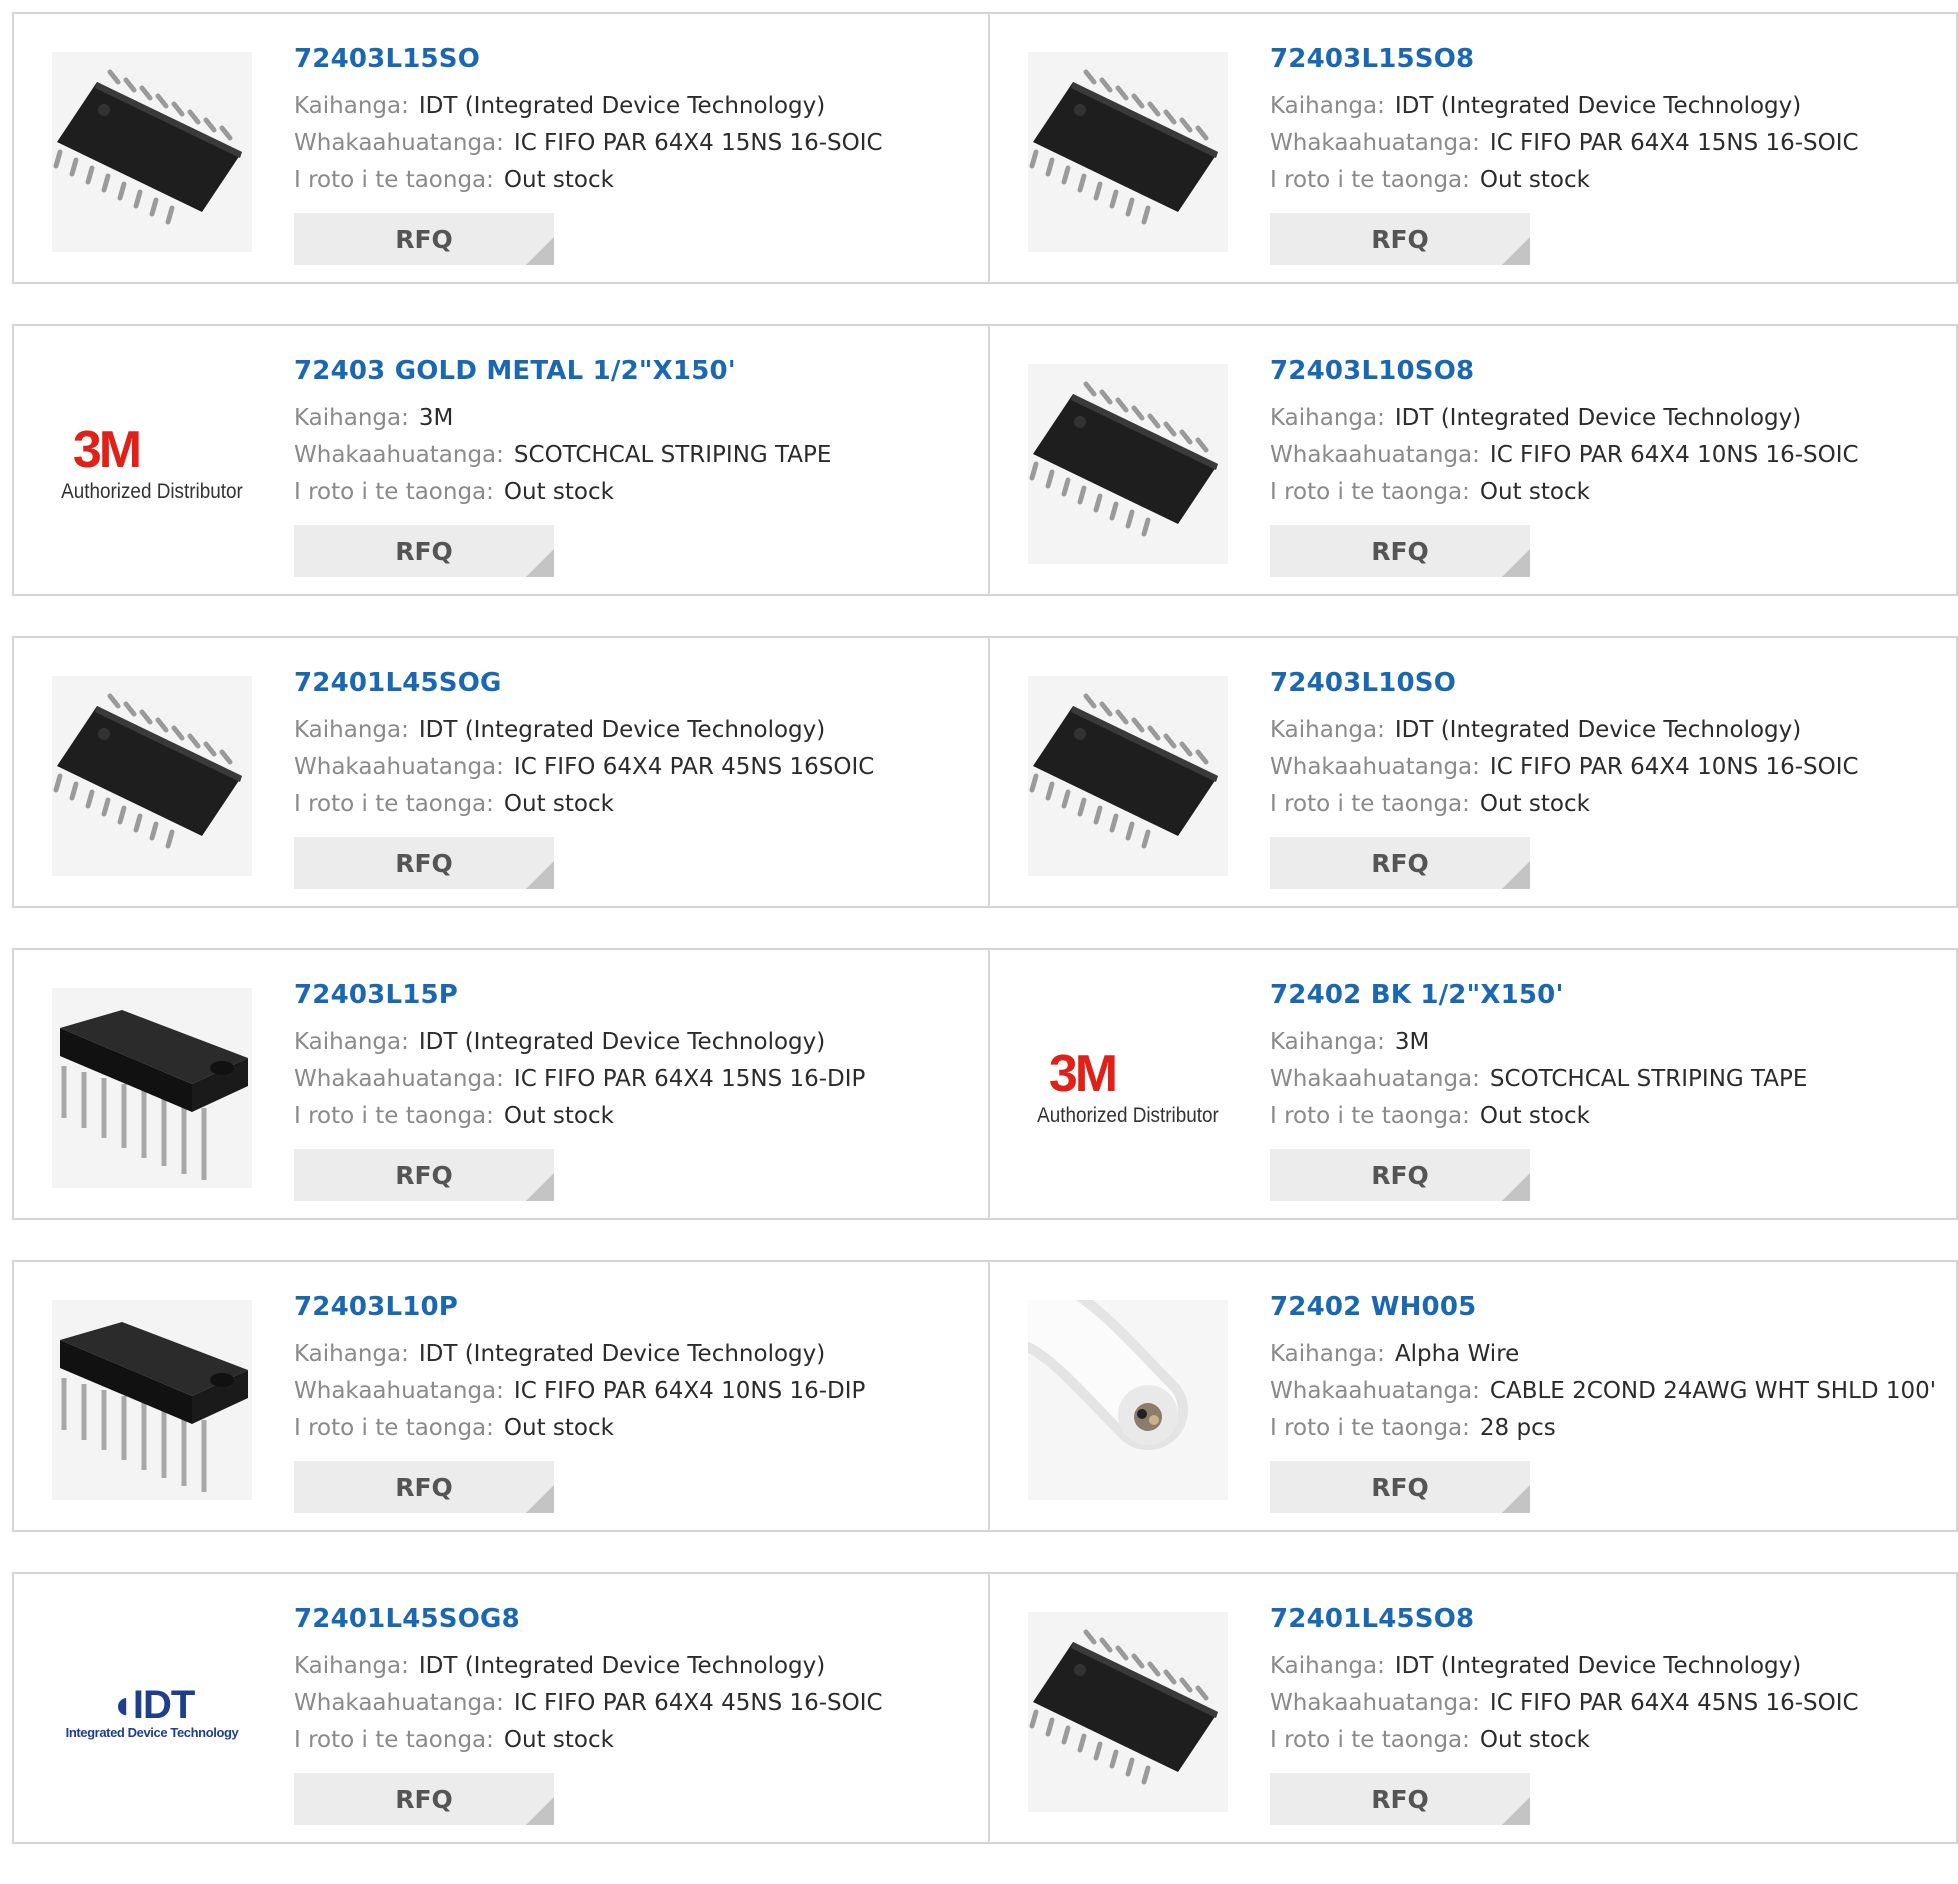 The height and width of the screenshot is (1884, 1958). What do you see at coordinates (1603, 1307) in the screenshot?
I see `product-title-link: 72402 WH005` at bounding box center [1603, 1307].